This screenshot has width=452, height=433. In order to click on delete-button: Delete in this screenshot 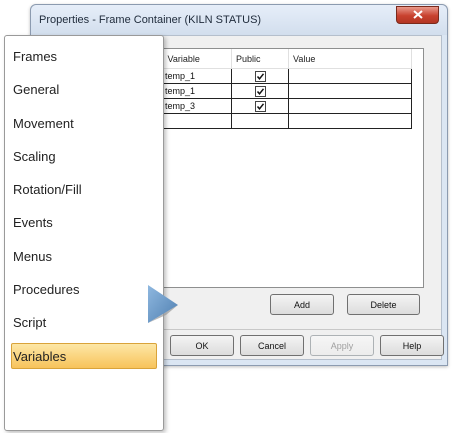, I will do `click(383, 304)`.